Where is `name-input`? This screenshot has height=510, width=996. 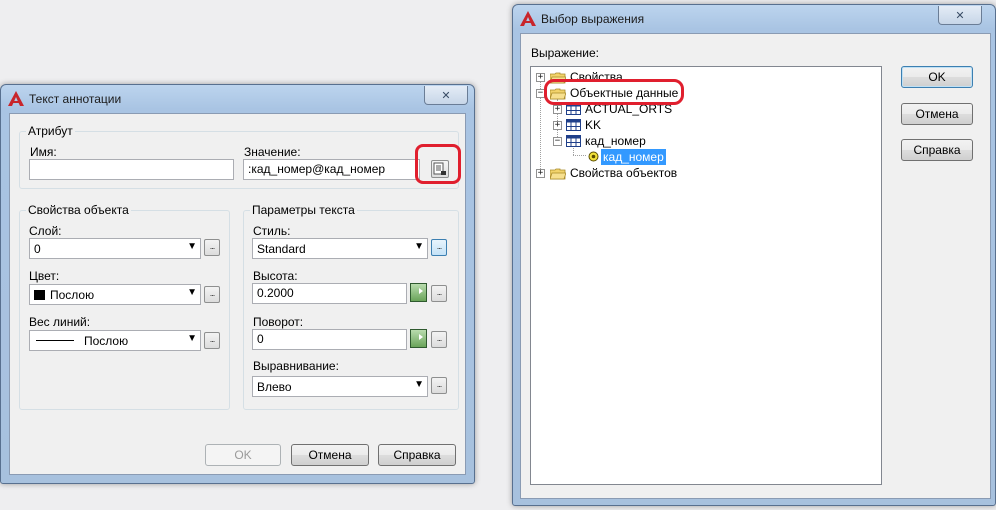 name-input is located at coordinates (131, 169).